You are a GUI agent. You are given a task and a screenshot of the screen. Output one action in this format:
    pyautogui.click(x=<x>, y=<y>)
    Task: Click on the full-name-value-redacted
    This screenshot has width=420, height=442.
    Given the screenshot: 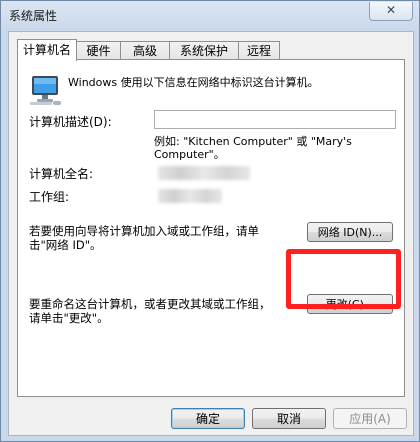 What is the action you would take?
    pyautogui.click(x=204, y=173)
    